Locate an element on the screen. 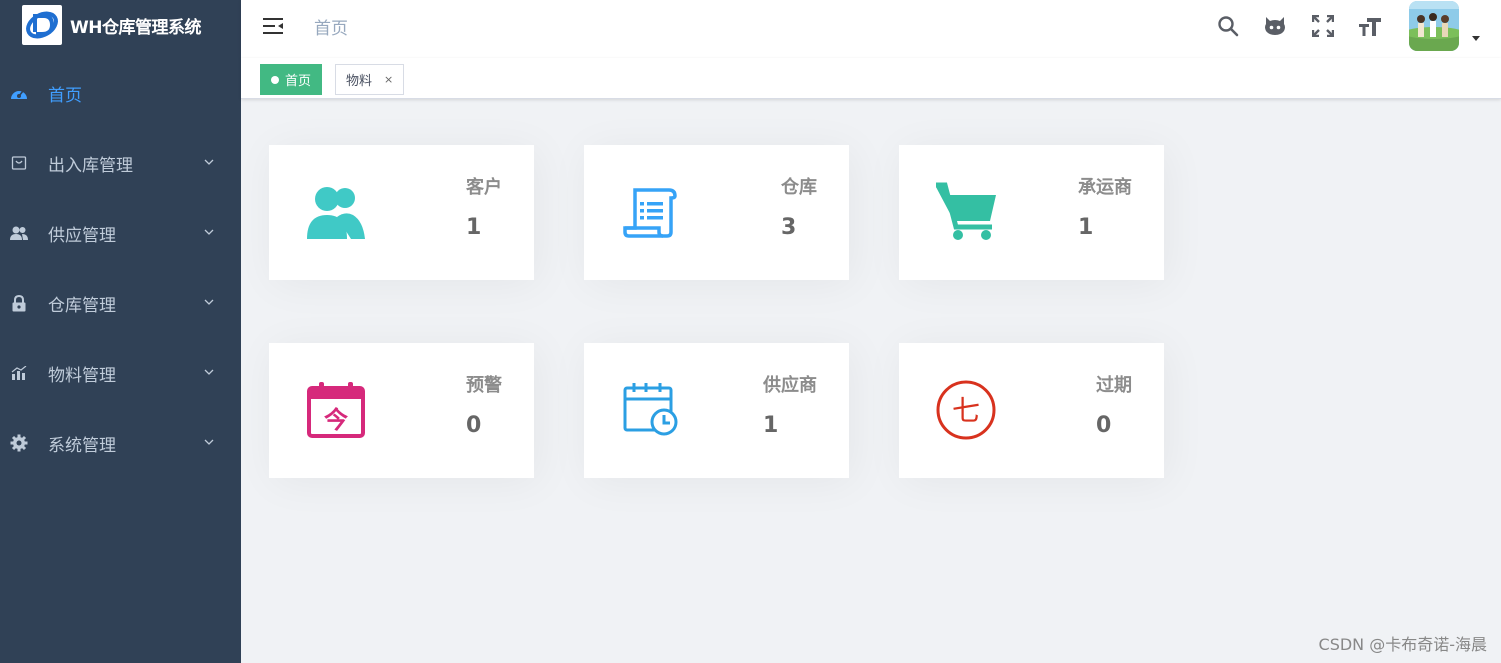 This screenshot has height=663, width=1501. sidebar-item-label: 首页 is located at coordinates (65, 95).